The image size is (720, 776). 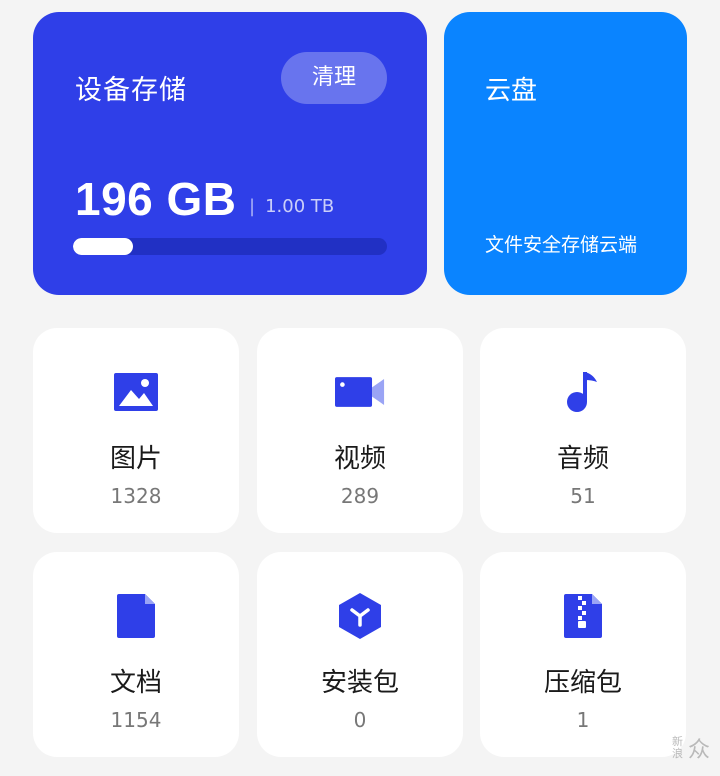 What do you see at coordinates (156, 199) in the screenshot?
I see `storage-used-value: 196 GB` at bounding box center [156, 199].